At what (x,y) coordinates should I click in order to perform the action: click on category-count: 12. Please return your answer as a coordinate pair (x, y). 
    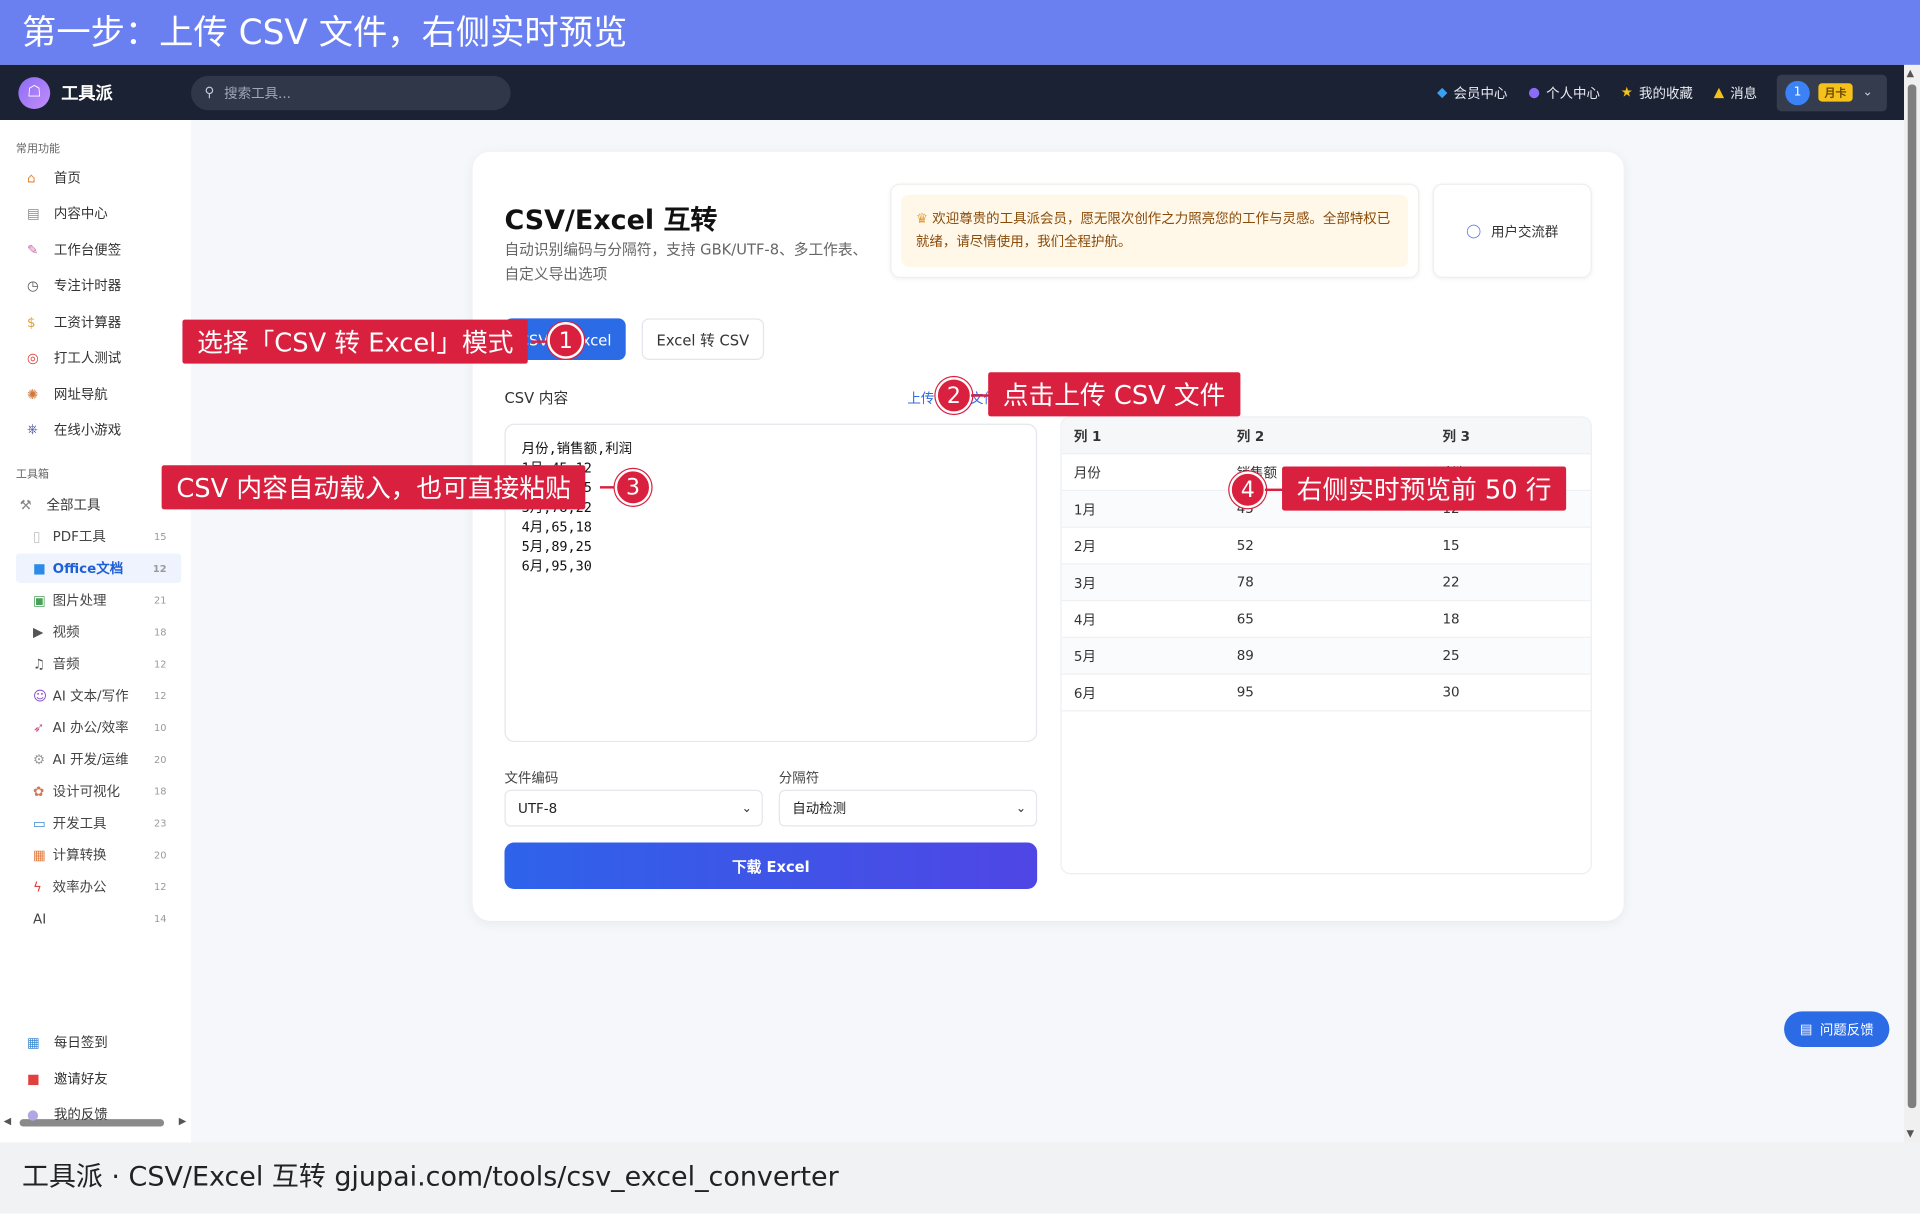
    Looking at the image, I should click on (160, 887).